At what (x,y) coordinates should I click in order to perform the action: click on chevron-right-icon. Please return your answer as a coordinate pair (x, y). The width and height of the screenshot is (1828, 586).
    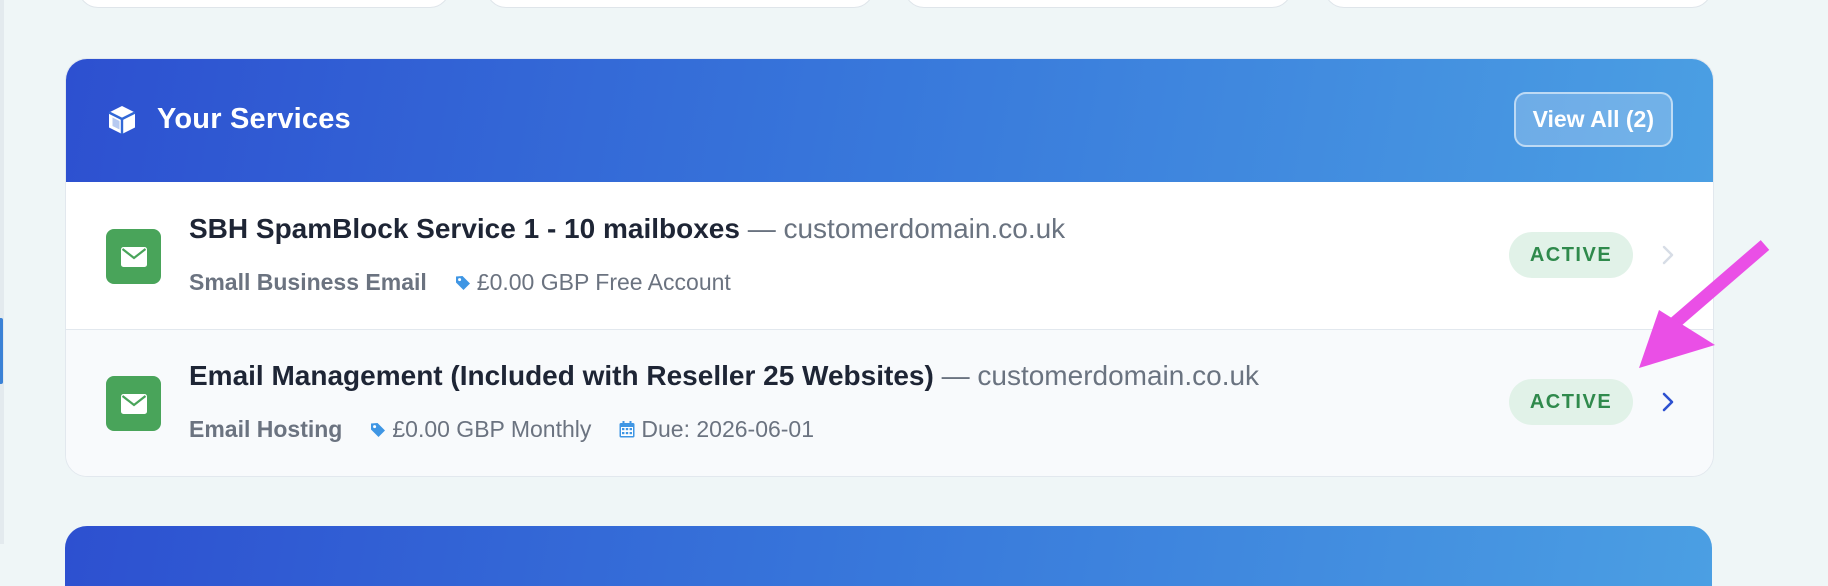
    Looking at the image, I should click on (1668, 402).